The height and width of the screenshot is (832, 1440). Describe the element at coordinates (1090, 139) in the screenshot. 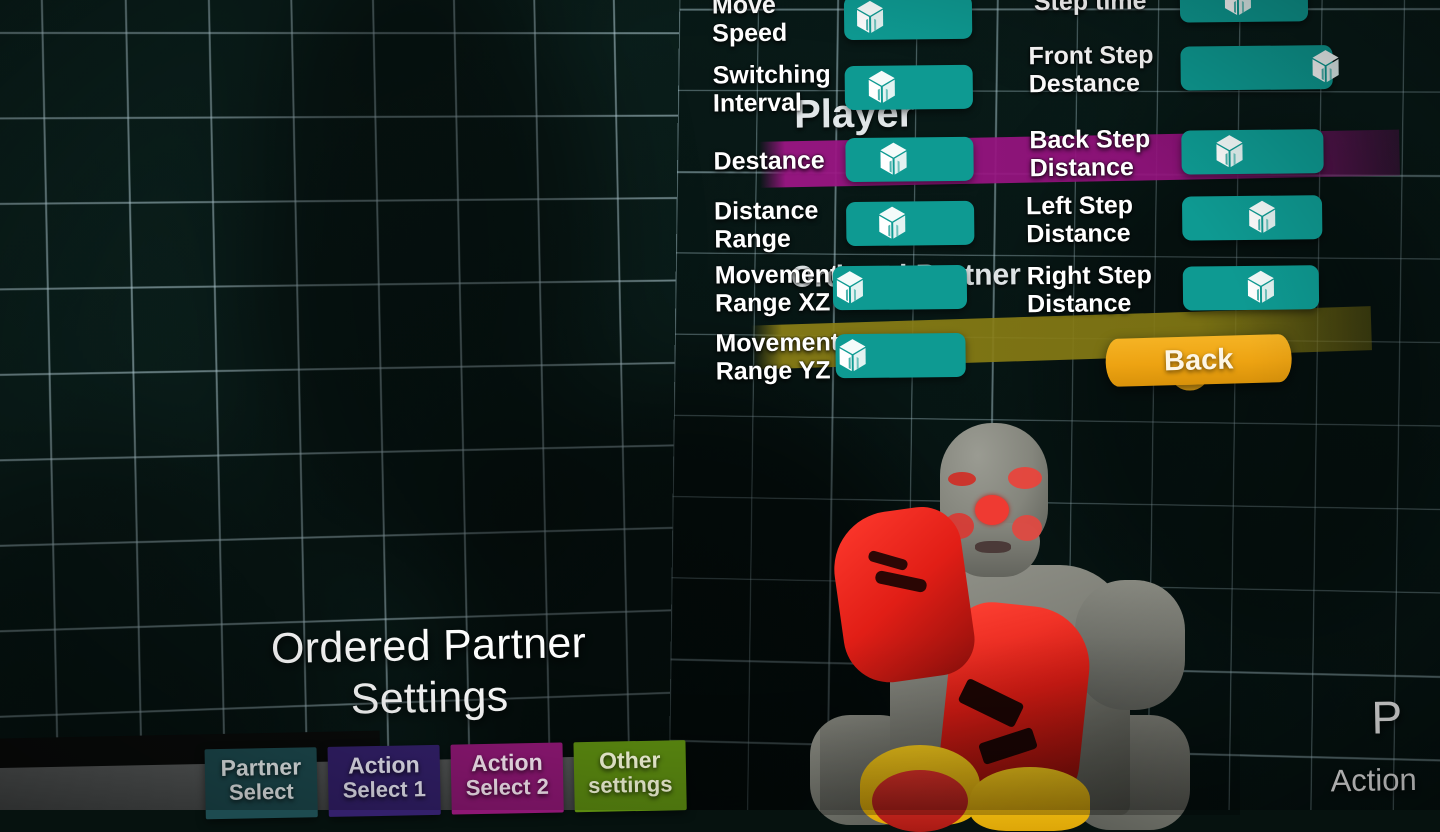

I see `label-line-1: Back Step` at that location.